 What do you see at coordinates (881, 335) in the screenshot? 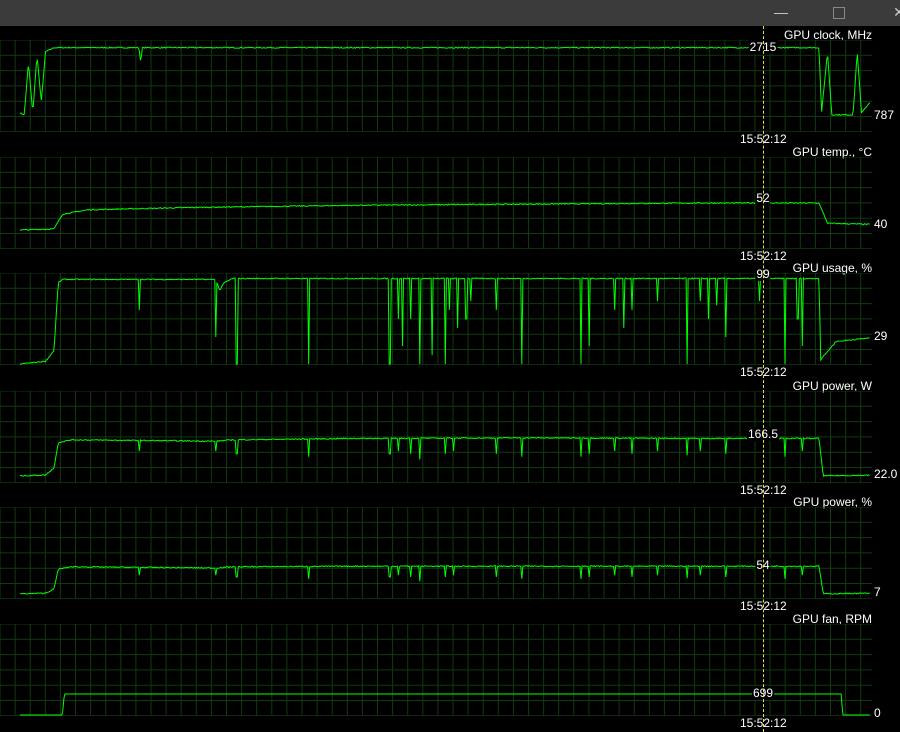
I see `min-value-label: 29` at bounding box center [881, 335].